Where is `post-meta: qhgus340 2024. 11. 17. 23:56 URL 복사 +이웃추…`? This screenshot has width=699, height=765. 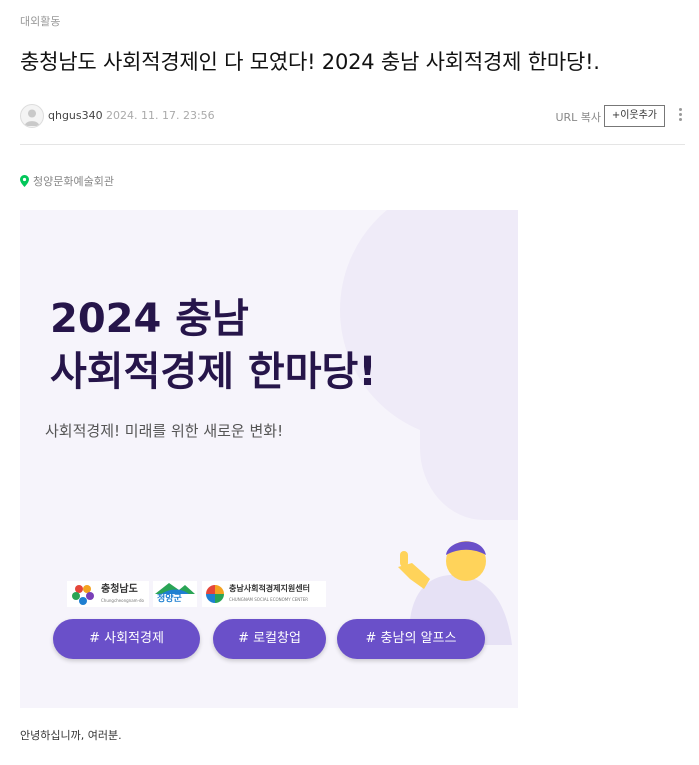
post-meta: qhgus340 2024. 11. 17. 23:56 URL 복사 +이웃추… is located at coordinates (352, 116).